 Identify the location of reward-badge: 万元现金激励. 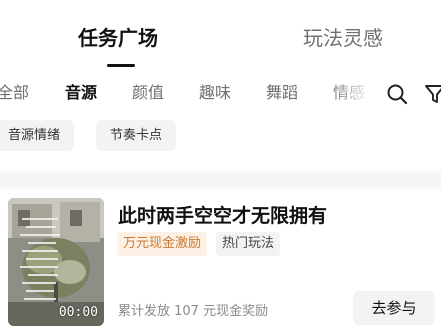
(162, 244).